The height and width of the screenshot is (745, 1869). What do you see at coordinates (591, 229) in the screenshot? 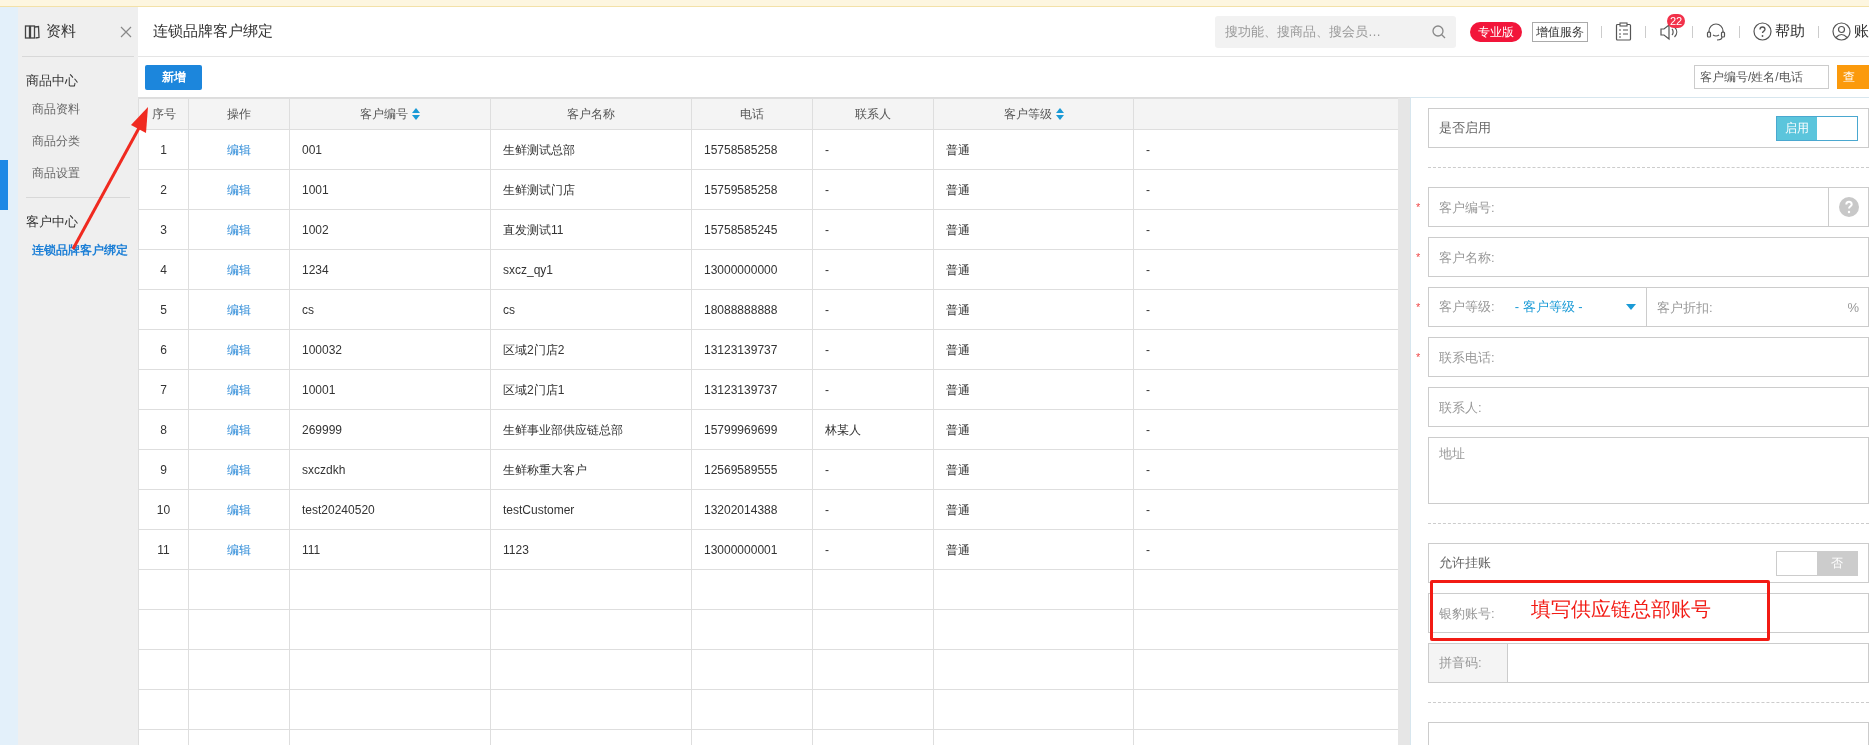
I see `table-cell: 直发测试11` at bounding box center [591, 229].